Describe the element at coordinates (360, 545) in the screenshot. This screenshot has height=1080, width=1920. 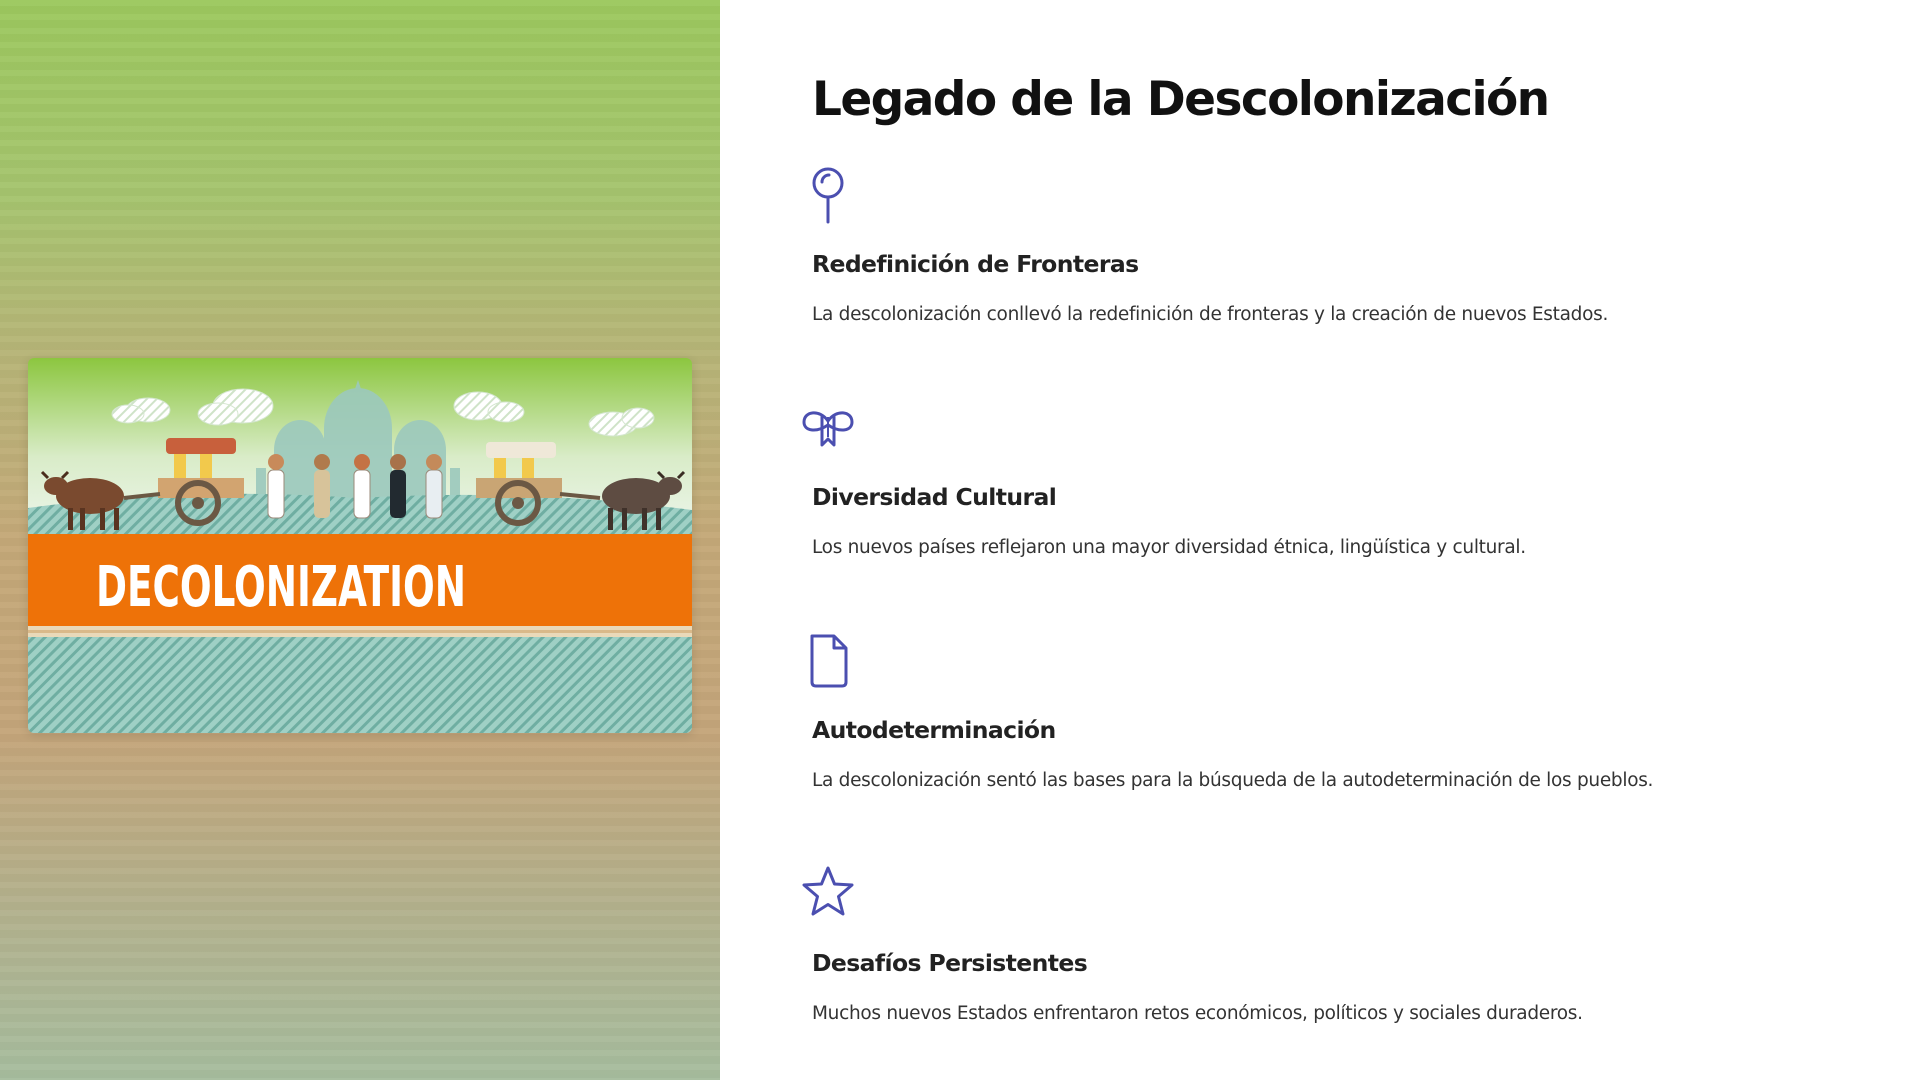
I see `decolonization-hero-image: DECOLONIZATION` at that location.